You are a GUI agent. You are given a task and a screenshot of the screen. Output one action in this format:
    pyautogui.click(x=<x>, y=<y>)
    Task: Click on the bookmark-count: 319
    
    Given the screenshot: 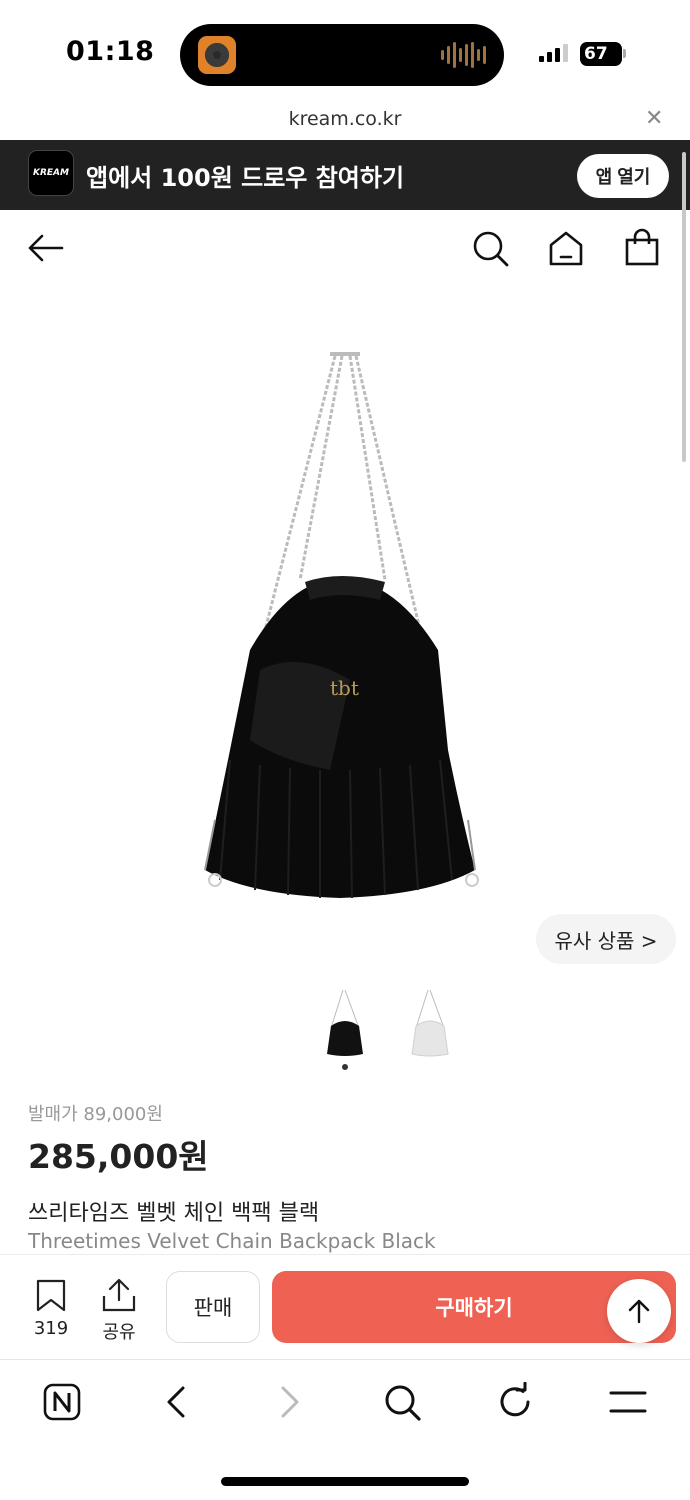 What is the action you would take?
    pyautogui.click(x=51, y=1328)
    